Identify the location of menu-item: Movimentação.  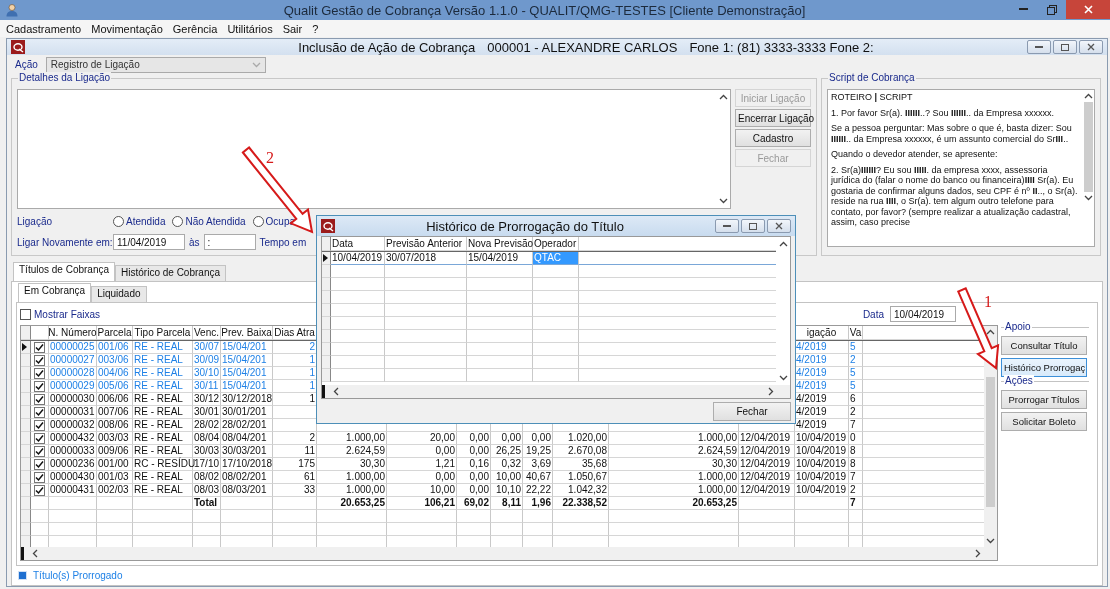
(127, 28).